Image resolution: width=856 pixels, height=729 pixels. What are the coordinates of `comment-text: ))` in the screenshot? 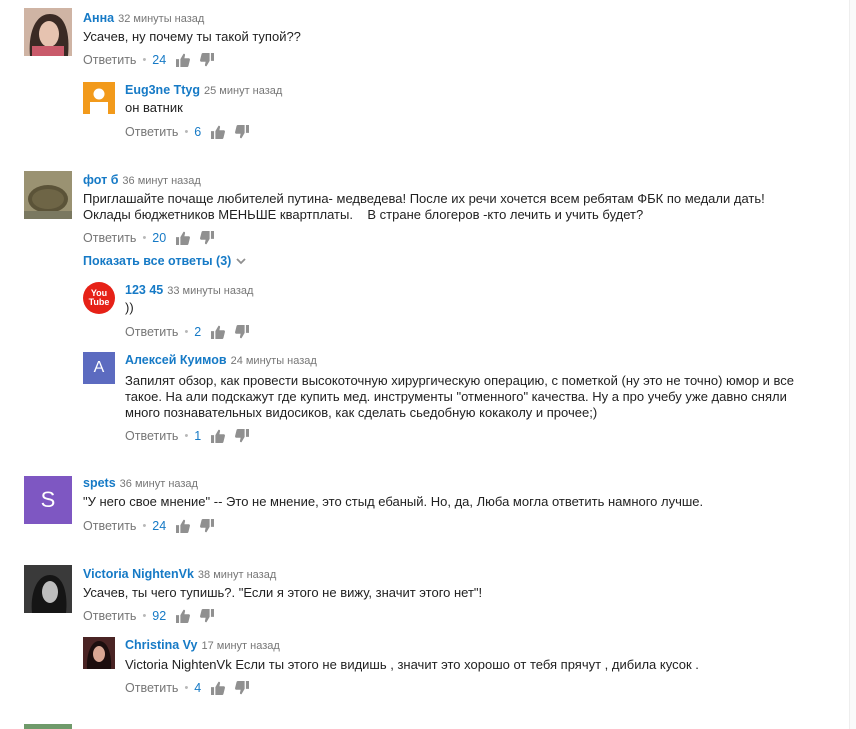 It's located at (129, 308).